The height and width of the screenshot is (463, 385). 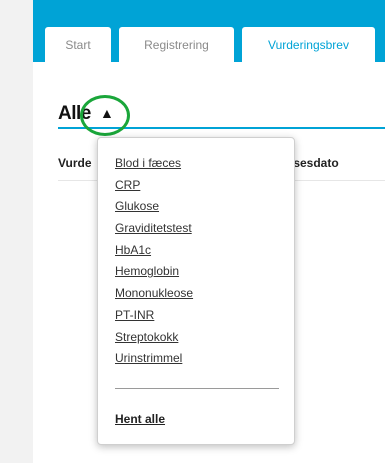 What do you see at coordinates (221, 128) in the screenshot?
I see `title-underline` at bounding box center [221, 128].